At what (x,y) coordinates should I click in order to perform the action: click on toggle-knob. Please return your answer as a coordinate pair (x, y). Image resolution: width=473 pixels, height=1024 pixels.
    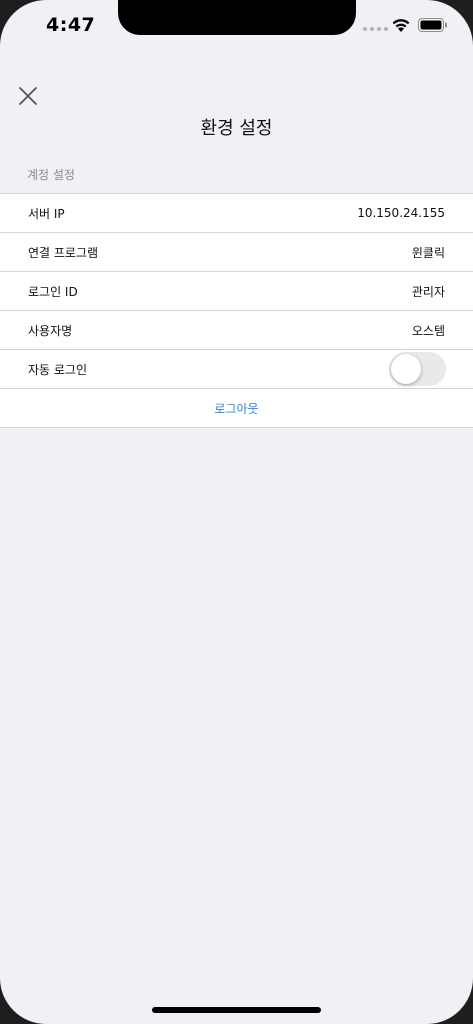
    Looking at the image, I should click on (406, 369).